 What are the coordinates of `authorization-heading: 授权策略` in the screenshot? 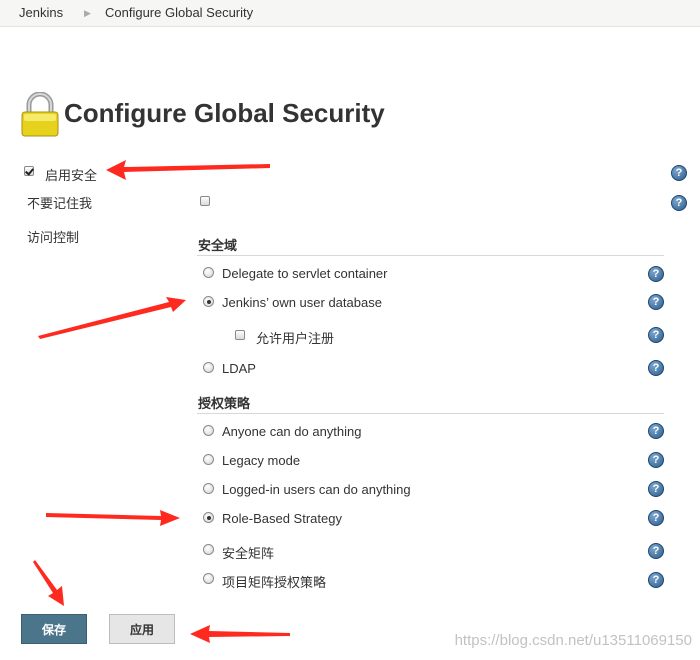 It's located at (224, 403).